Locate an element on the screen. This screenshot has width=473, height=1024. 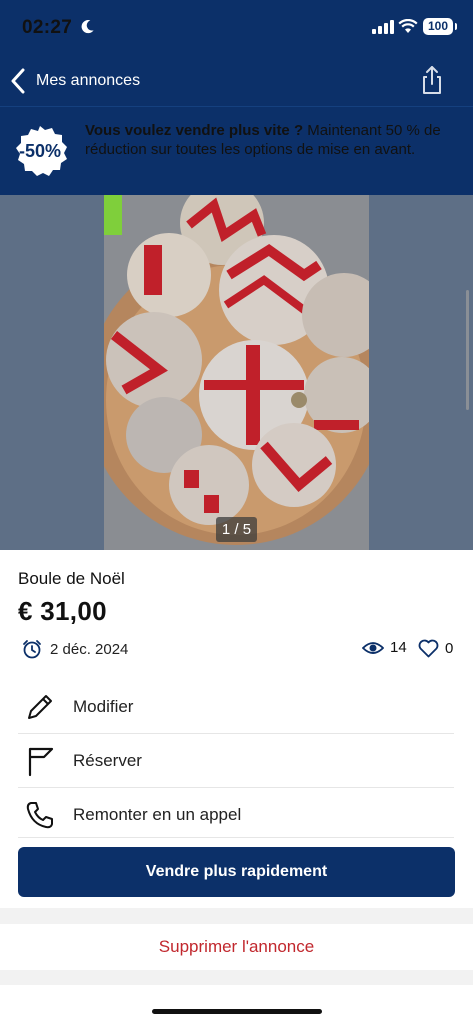
eye-icon is located at coordinates (373, 647).